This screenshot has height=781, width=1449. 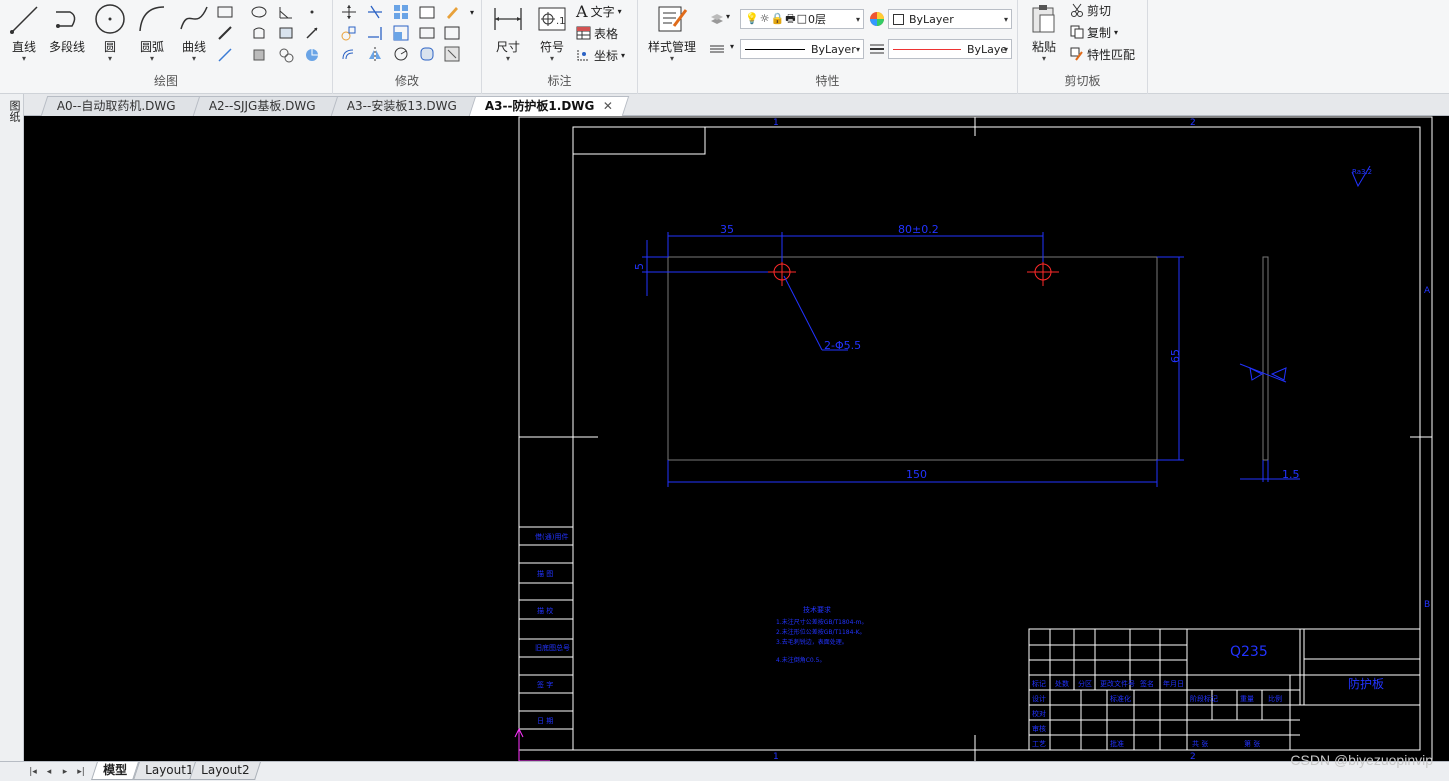 What do you see at coordinates (877, 49) in the screenshot?
I see `lineweight-icon` at bounding box center [877, 49].